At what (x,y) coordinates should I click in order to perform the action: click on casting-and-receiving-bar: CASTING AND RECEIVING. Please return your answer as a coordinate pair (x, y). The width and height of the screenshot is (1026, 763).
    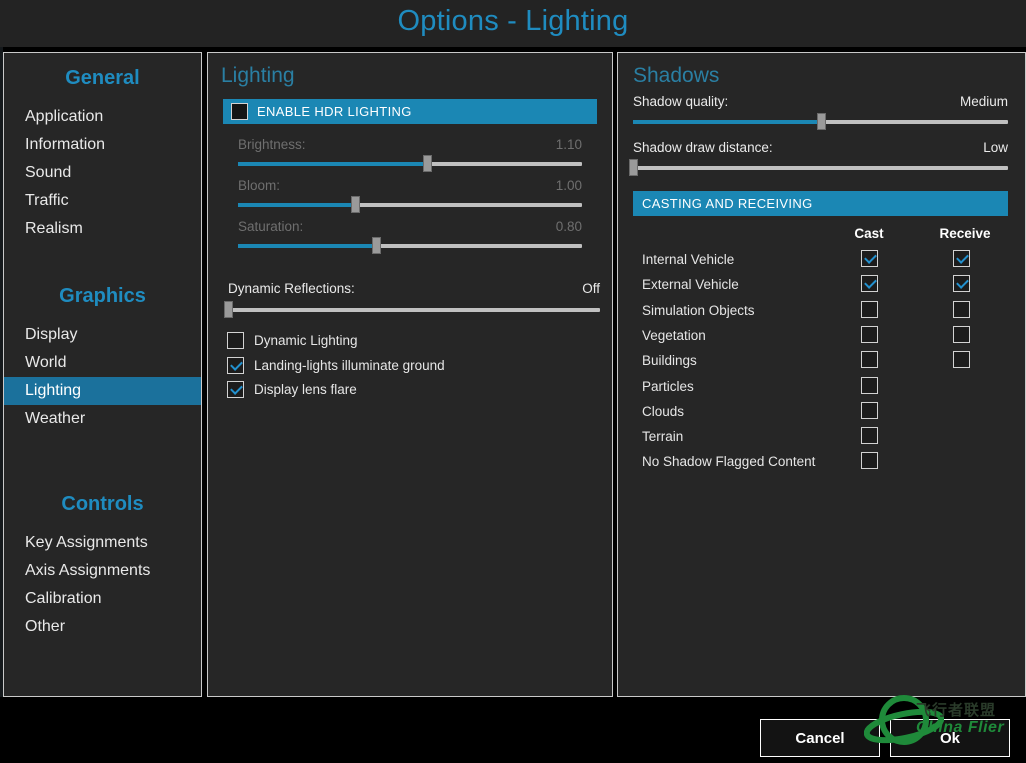
    Looking at the image, I should click on (820, 203).